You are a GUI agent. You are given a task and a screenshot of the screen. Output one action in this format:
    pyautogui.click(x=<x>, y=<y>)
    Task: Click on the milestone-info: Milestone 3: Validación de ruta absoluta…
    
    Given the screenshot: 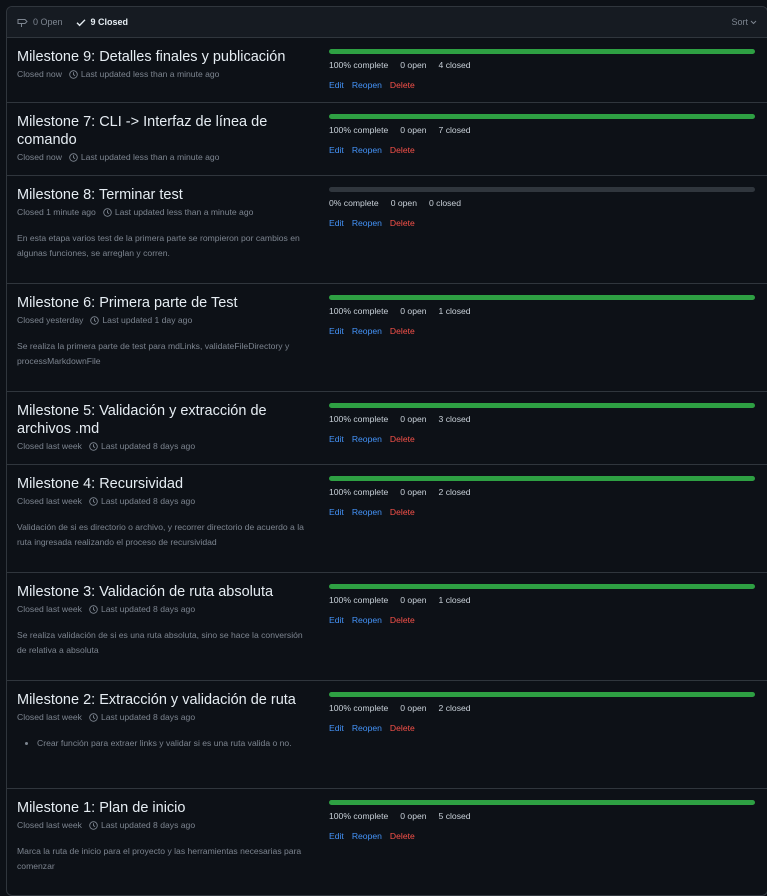 What is the action you would take?
    pyautogui.click(x=167, y=620)
    